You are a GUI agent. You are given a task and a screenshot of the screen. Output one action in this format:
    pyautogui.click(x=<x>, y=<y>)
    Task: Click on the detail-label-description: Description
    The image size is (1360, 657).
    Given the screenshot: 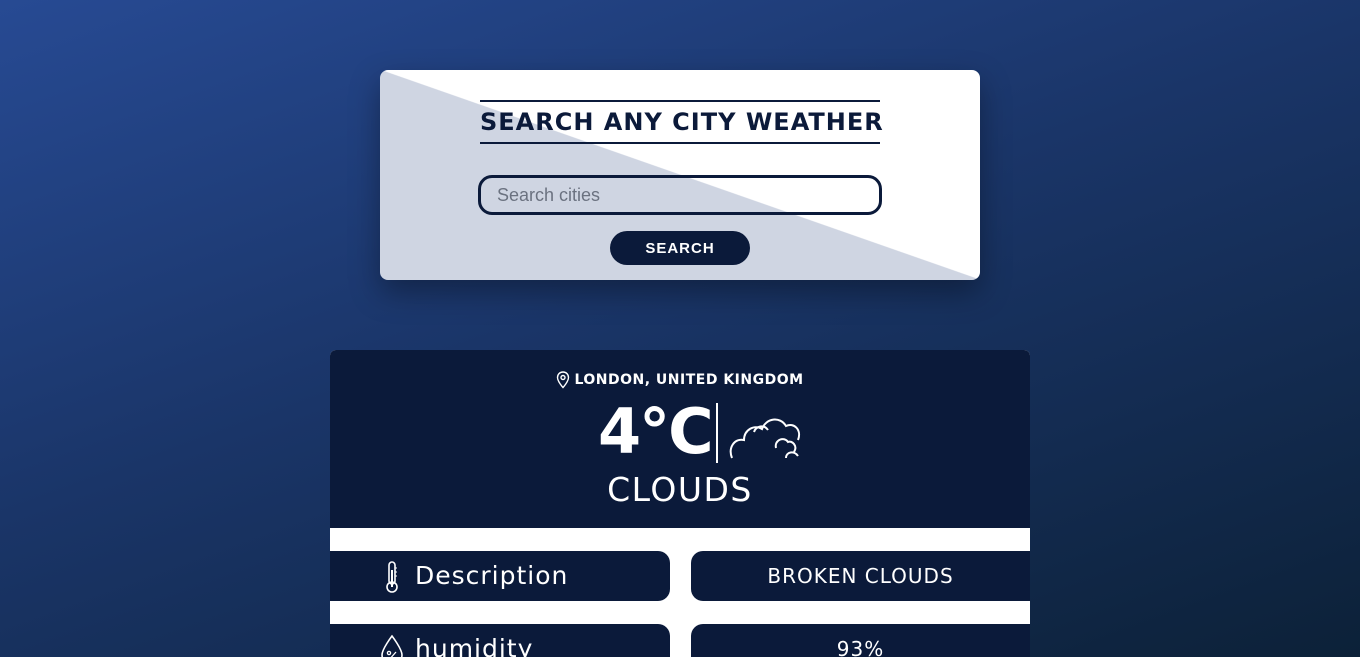 What is the action you would take?
    pyautogui.click(x=500, y=576)
    